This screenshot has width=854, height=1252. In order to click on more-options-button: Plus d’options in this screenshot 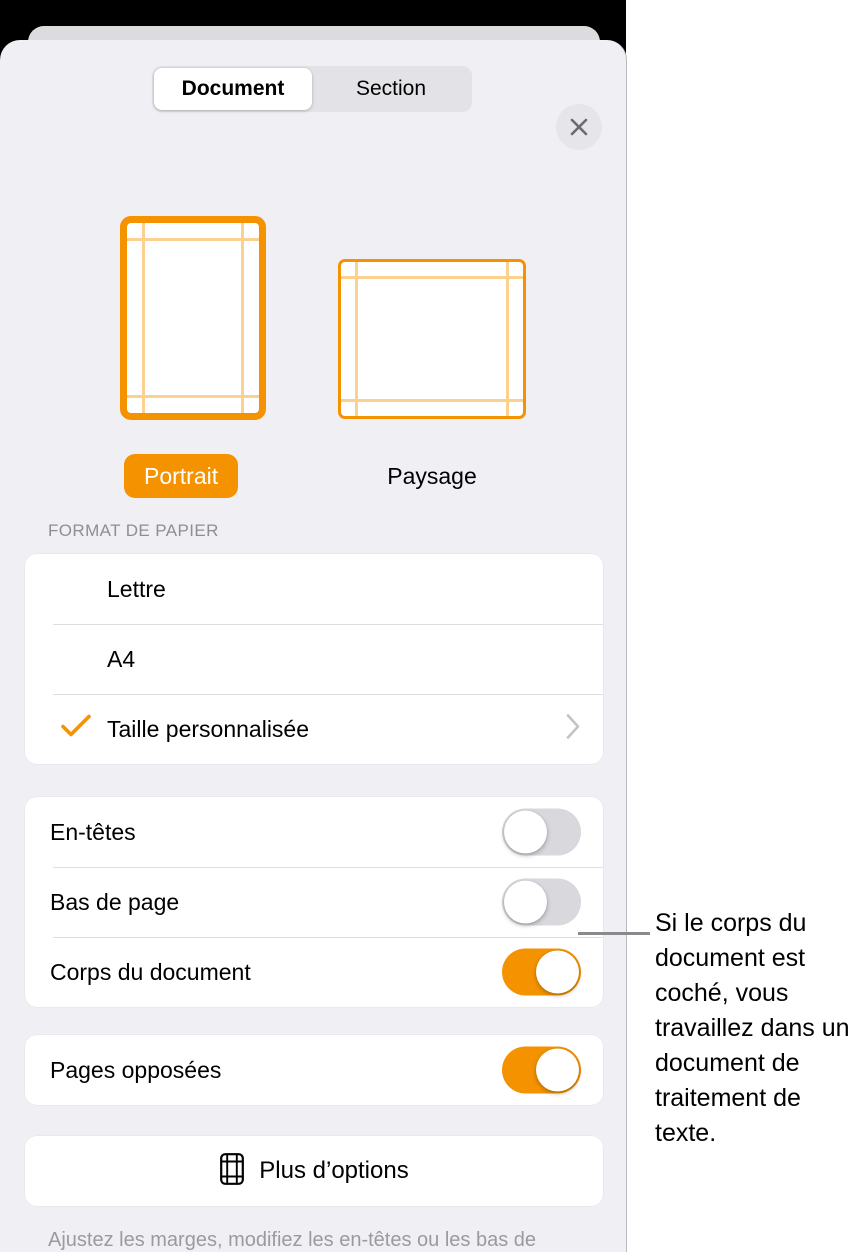, I will do `click(314, 1171)`.